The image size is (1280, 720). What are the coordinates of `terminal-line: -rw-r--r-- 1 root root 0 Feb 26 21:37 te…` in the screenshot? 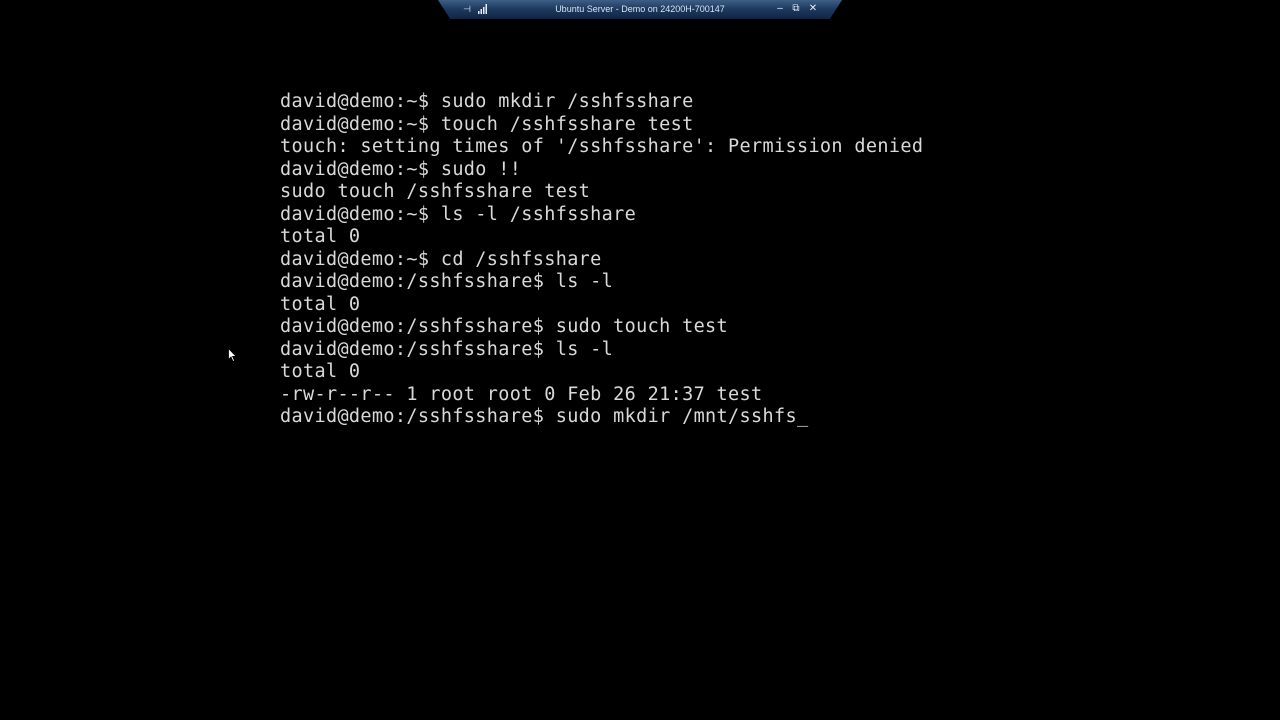 It's located at (521, 394).